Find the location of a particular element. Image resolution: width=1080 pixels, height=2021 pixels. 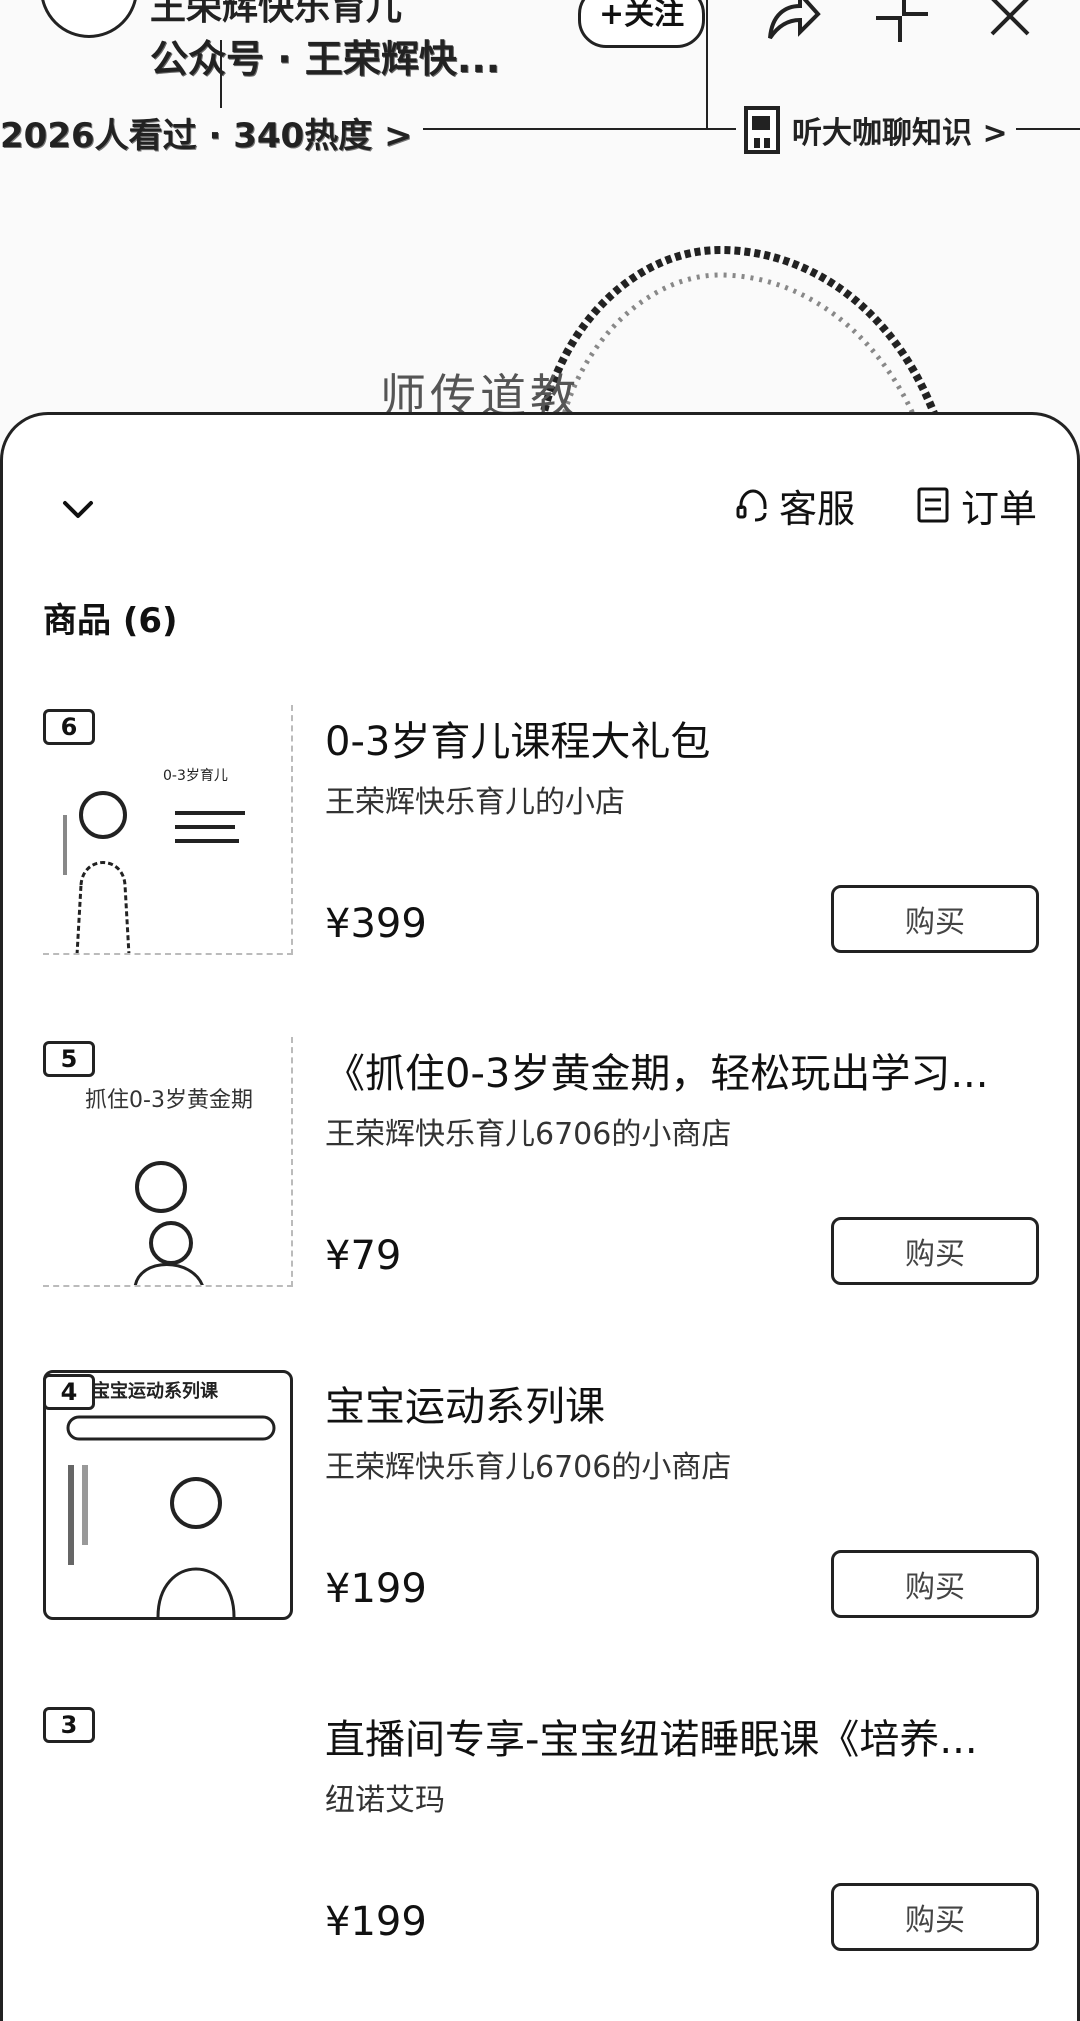

product-price: ¥399 is located at coordinates (376, 924).